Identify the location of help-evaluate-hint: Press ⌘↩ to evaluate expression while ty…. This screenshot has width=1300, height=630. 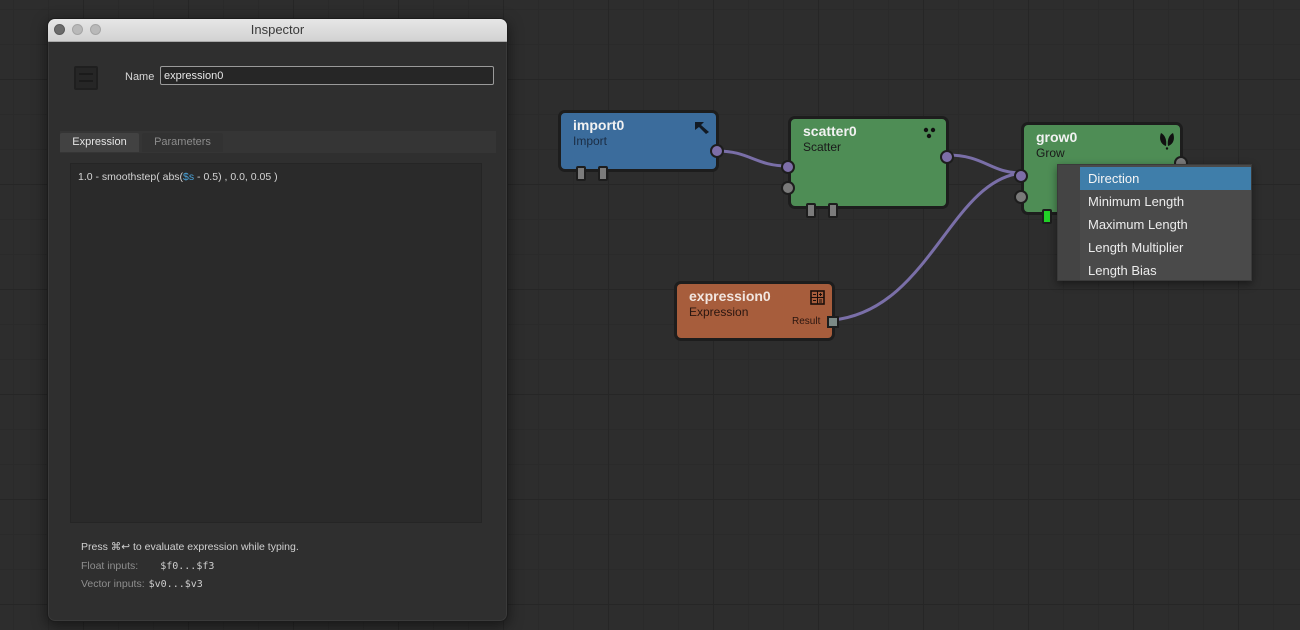
(190, 547).